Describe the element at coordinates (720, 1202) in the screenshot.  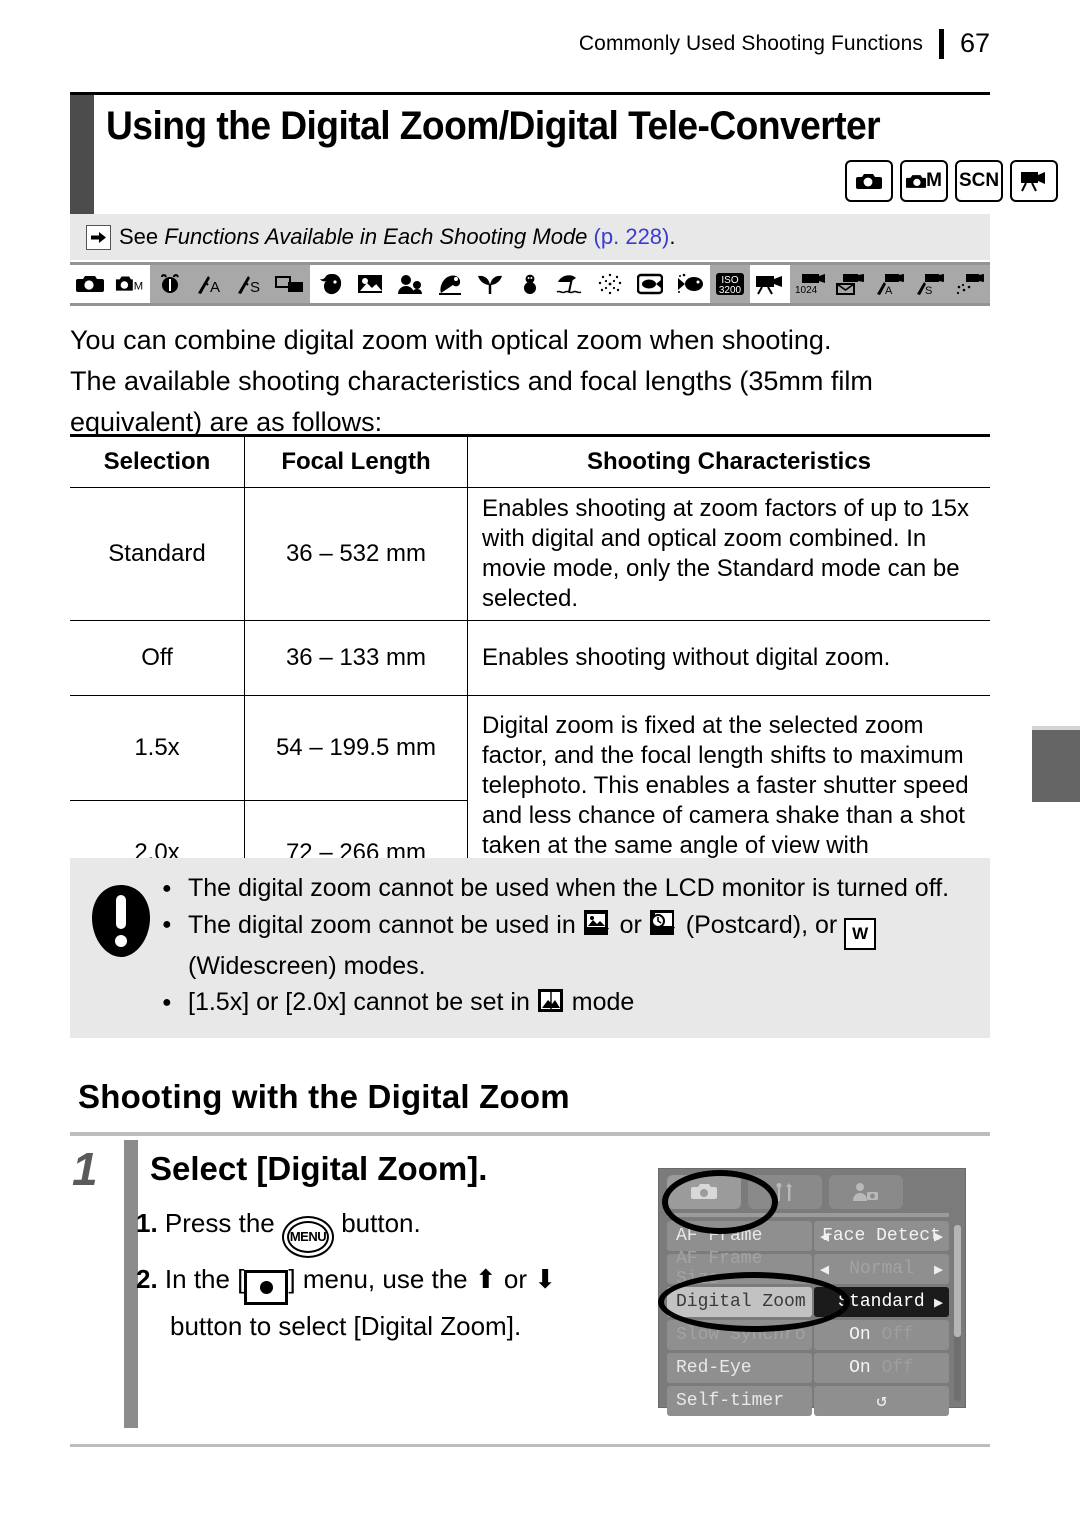
I see `shooting-menu-tab-callout` at that location.